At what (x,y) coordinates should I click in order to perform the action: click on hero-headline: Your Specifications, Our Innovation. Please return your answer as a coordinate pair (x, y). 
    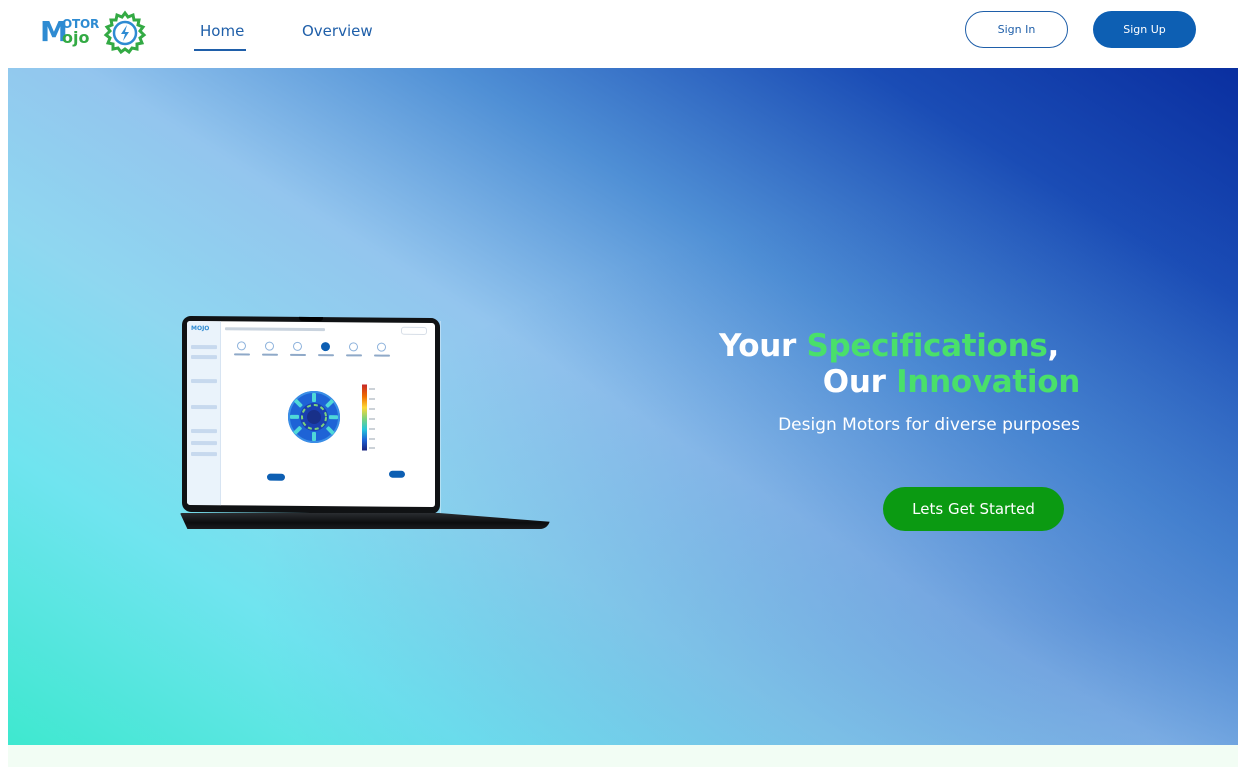
    Looking at the image, I should click on (874, 364).